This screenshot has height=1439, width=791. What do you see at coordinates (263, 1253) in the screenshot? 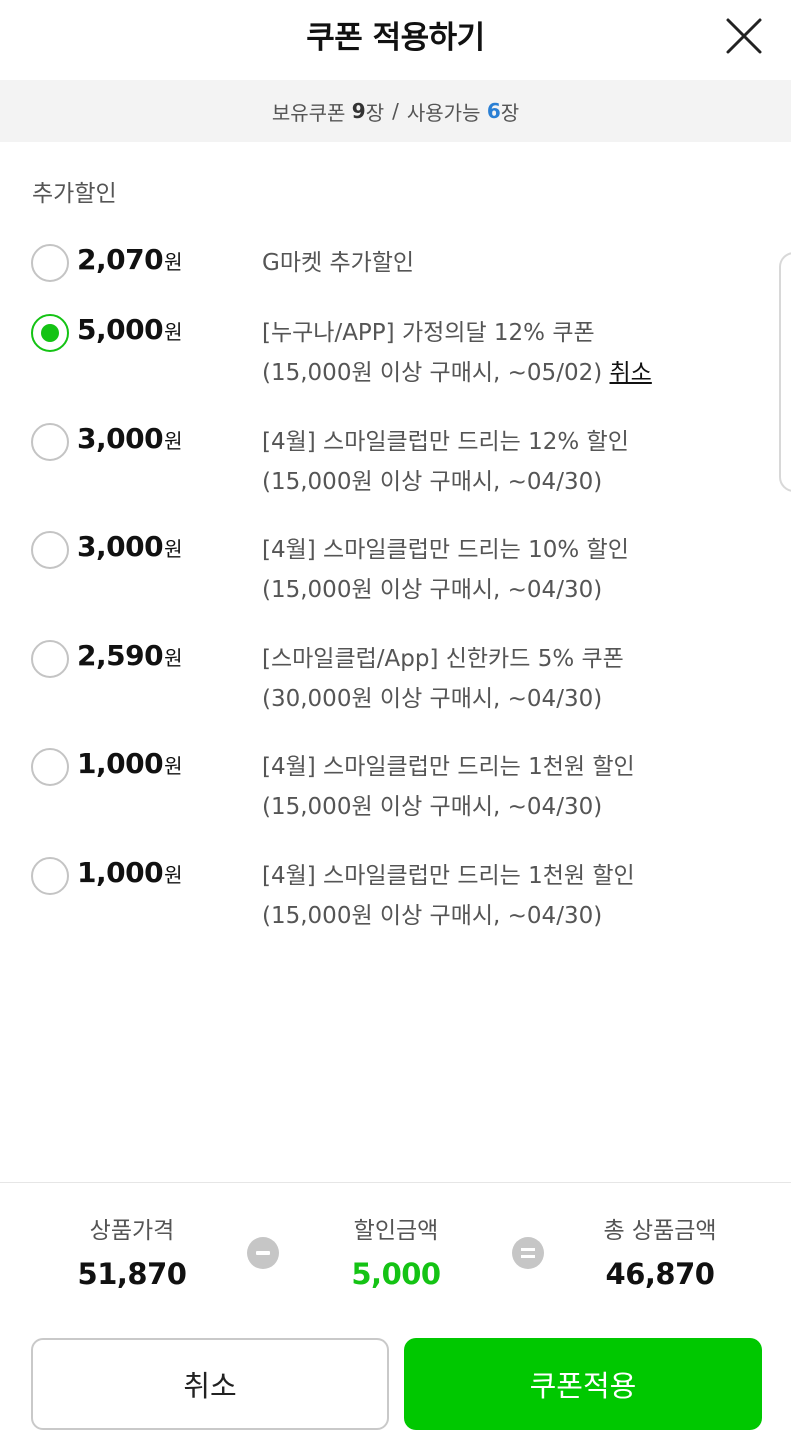
I see `minus-circle-icon` at bounding box center [263, 1253].